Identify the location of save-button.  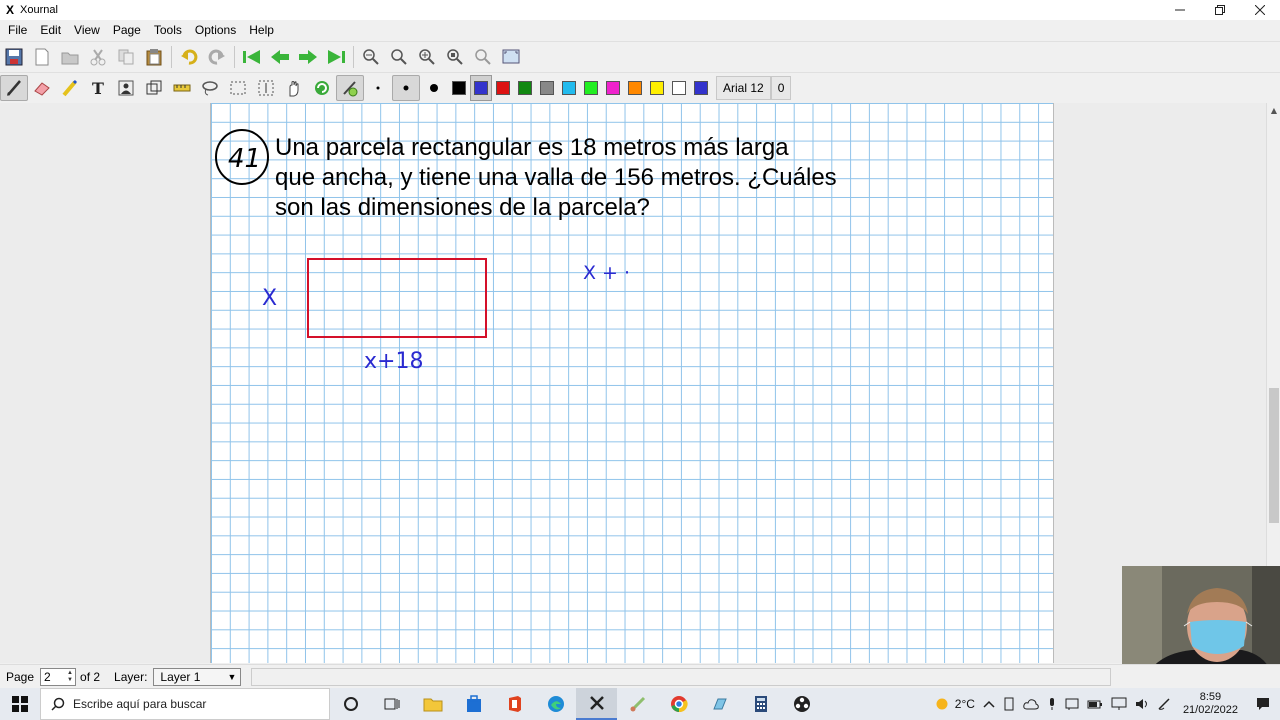
(14, 57).